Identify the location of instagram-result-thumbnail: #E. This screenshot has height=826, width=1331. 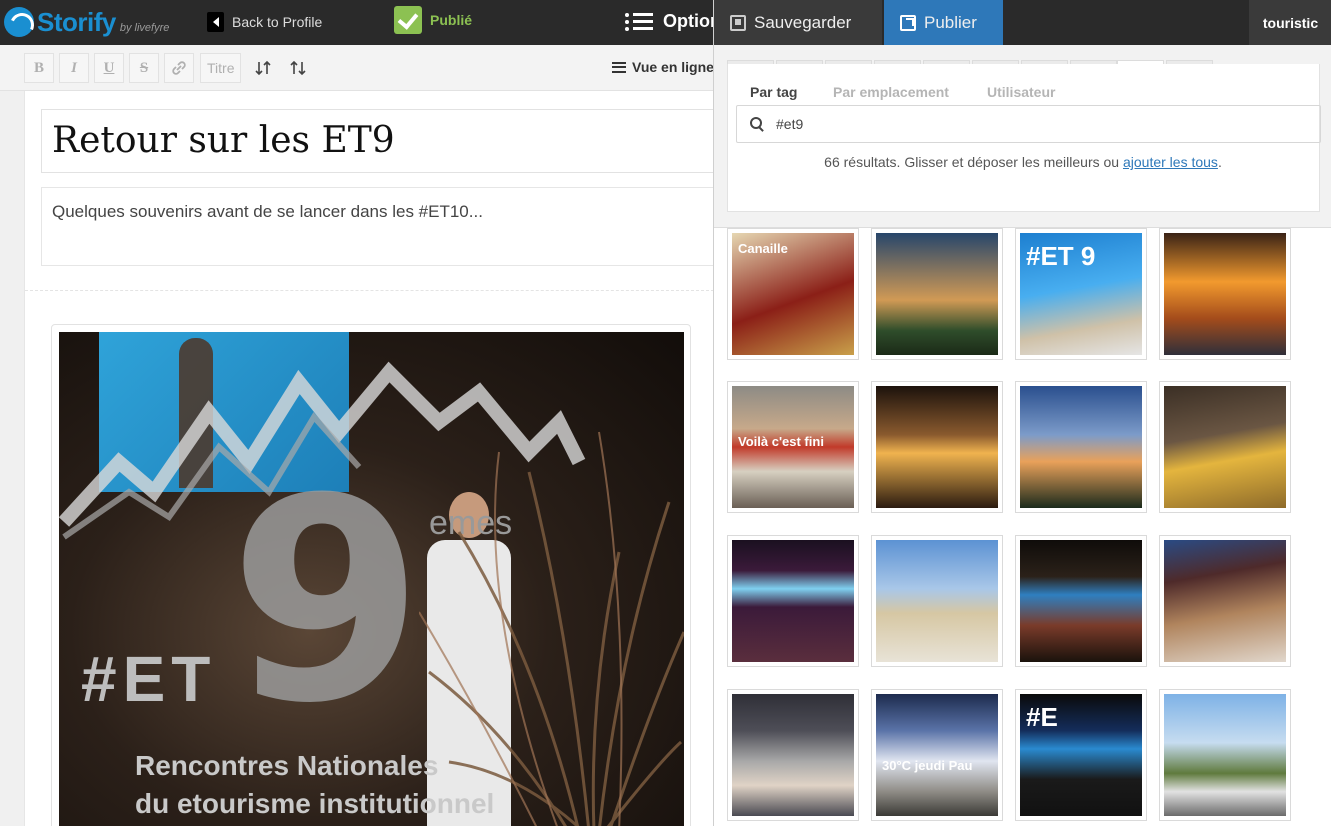
(1081, 755).